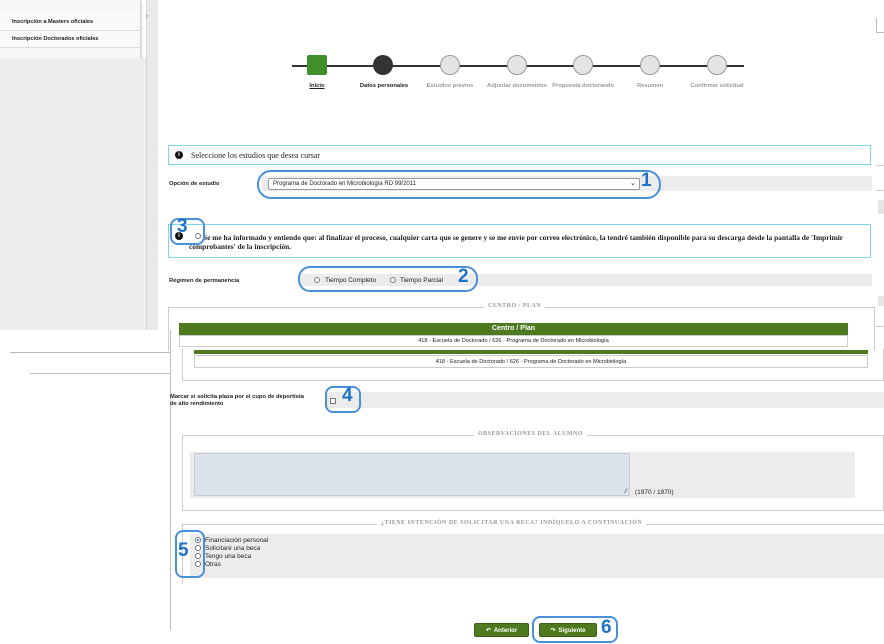  What do you see at coordinates (450, 86) in the screenshot?
I see `step-label-estudios: Estudios previos` at bounding box center [450, 86].